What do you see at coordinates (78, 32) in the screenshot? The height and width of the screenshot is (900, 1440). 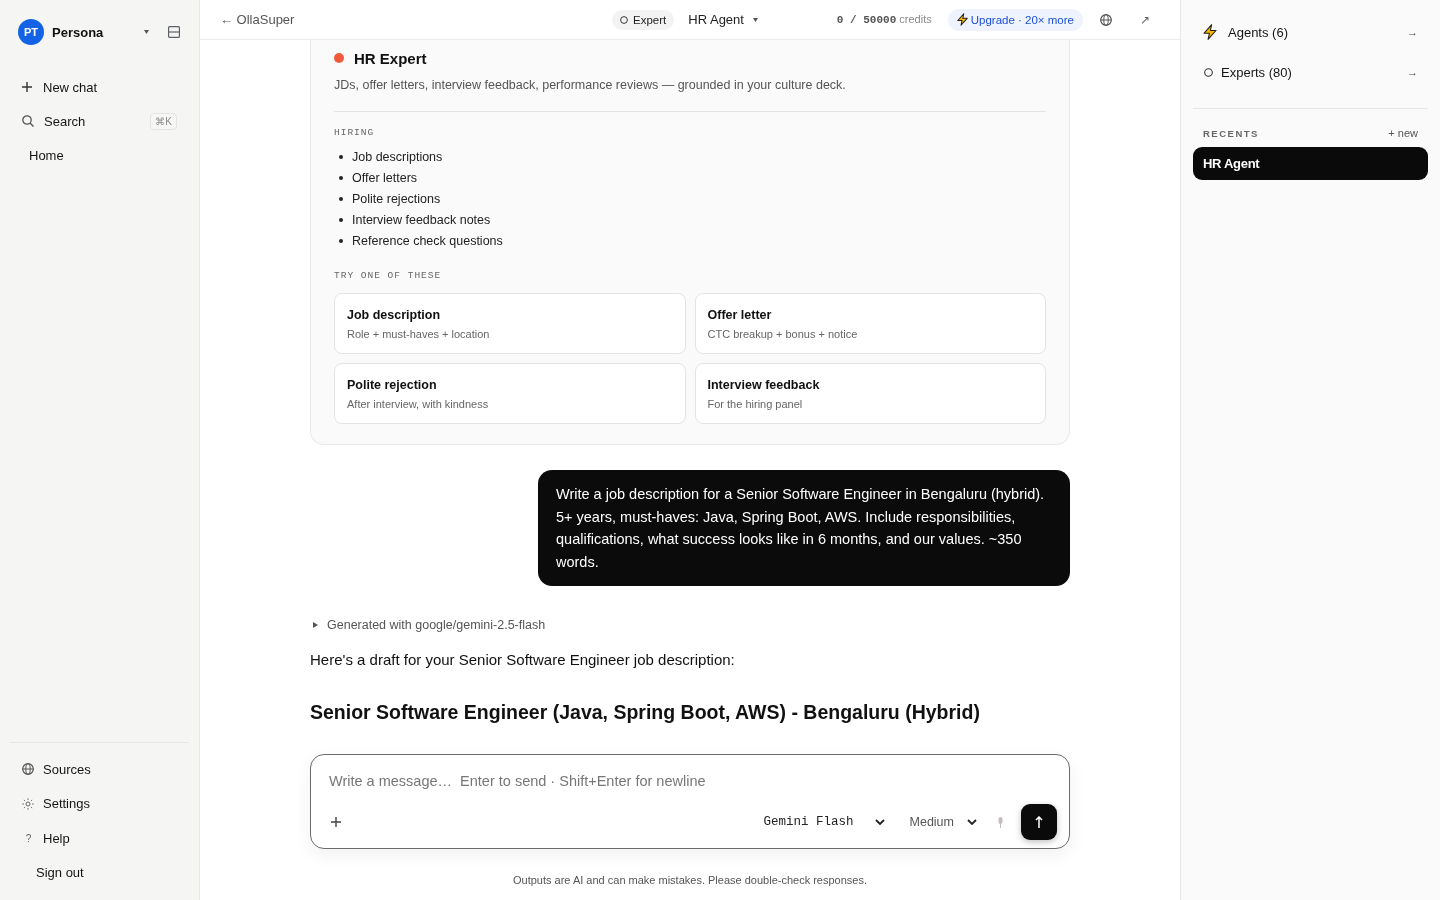 I see `account-name: Persona` at bounding box center [78, 32].